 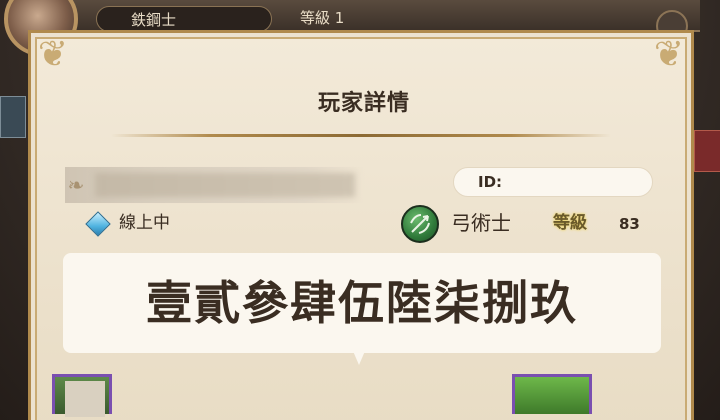 What do you see at coordinates (420, 224) in the screenshot?
I see `bow-arrow-icon` at bounding box center [420, 224].